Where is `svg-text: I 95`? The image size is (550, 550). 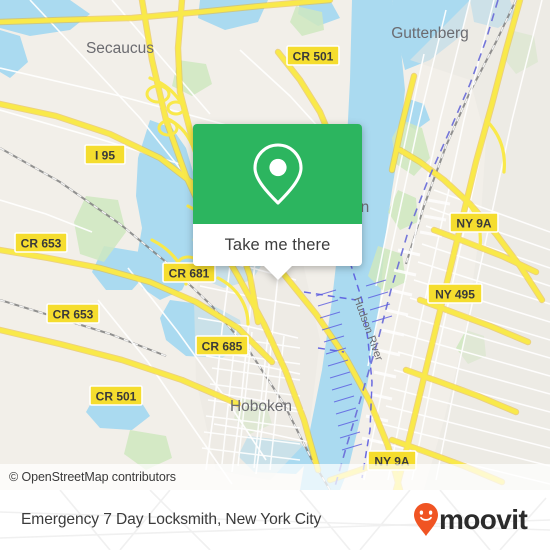
svg-text: I 95 is located at coordinates (105, 156).